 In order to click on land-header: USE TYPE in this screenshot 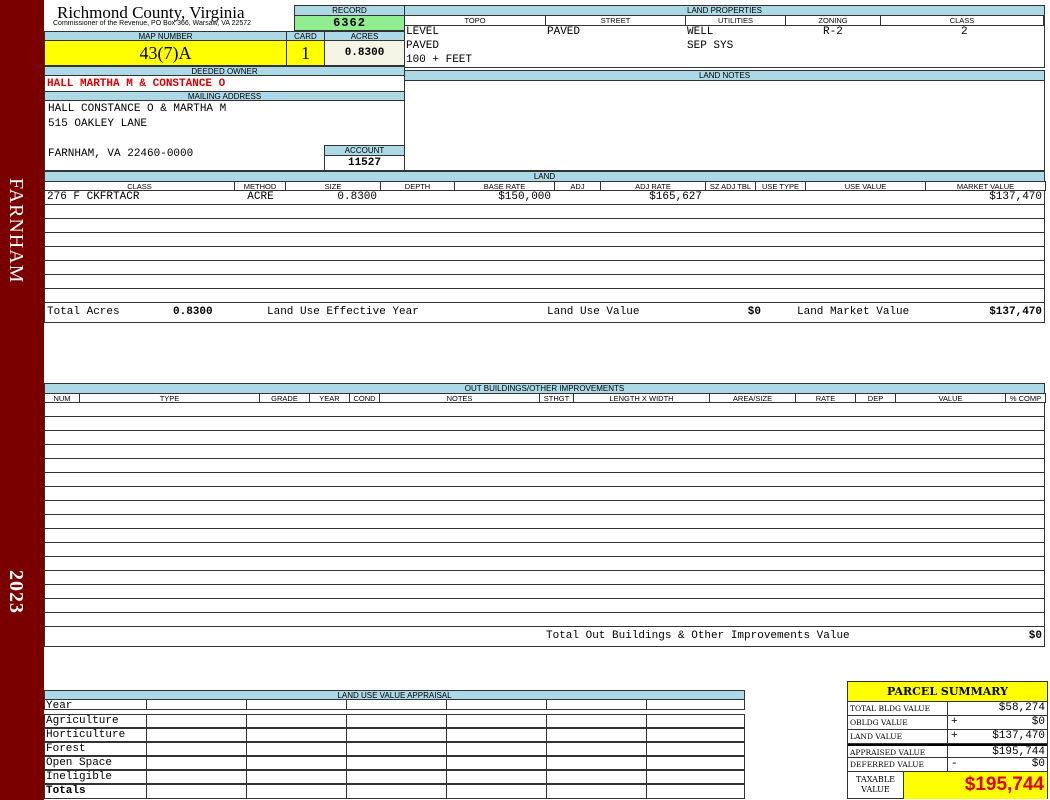, I will do `click(780, 186)`.